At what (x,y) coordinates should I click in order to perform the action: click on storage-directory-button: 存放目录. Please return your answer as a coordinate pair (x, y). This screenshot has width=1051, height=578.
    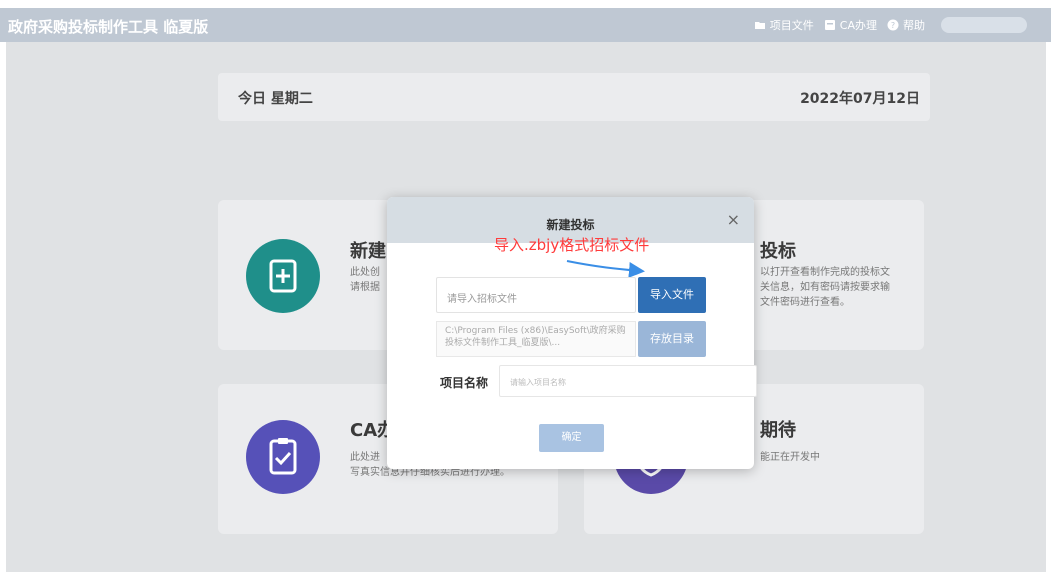
    Looking at the image, I should click on (672, 339).